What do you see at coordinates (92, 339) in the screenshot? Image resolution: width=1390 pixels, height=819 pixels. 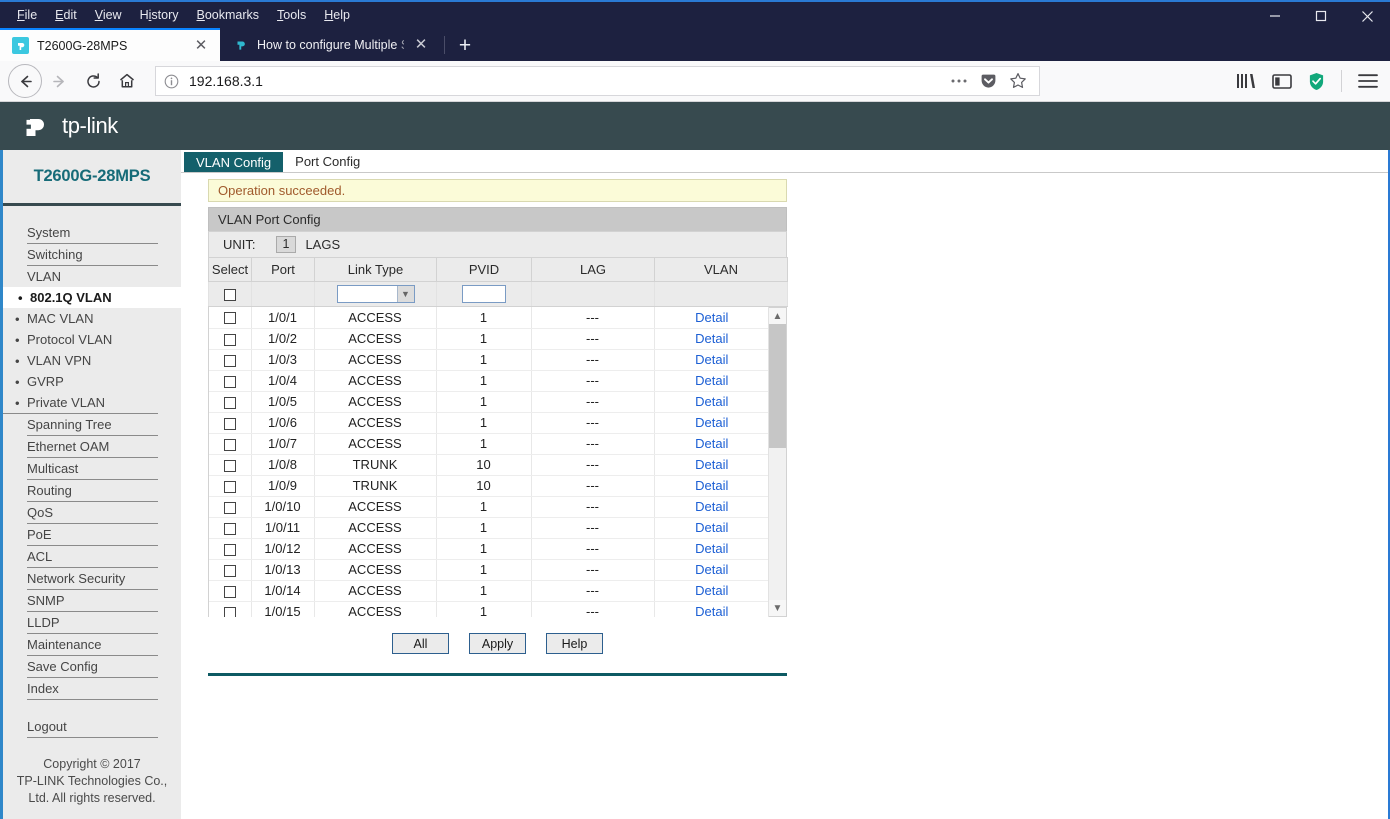 I see `sidebar-item-protocol-vlan: • Protocol VLAN` at bounding box center [92, 339].